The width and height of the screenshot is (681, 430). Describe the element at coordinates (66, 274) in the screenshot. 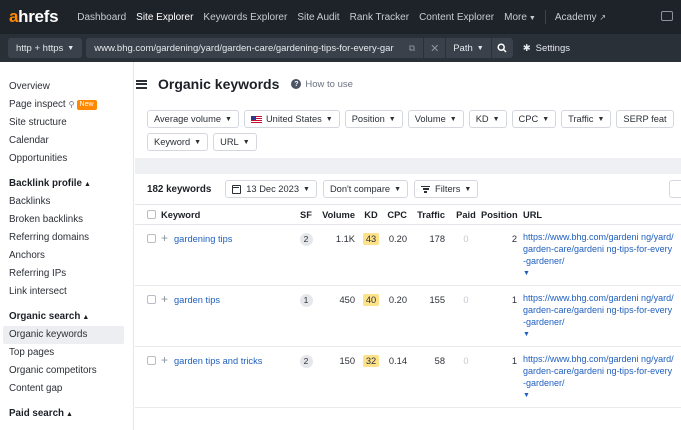

I see `sidebar-item-referring-ips: Referring IPs` at that location.